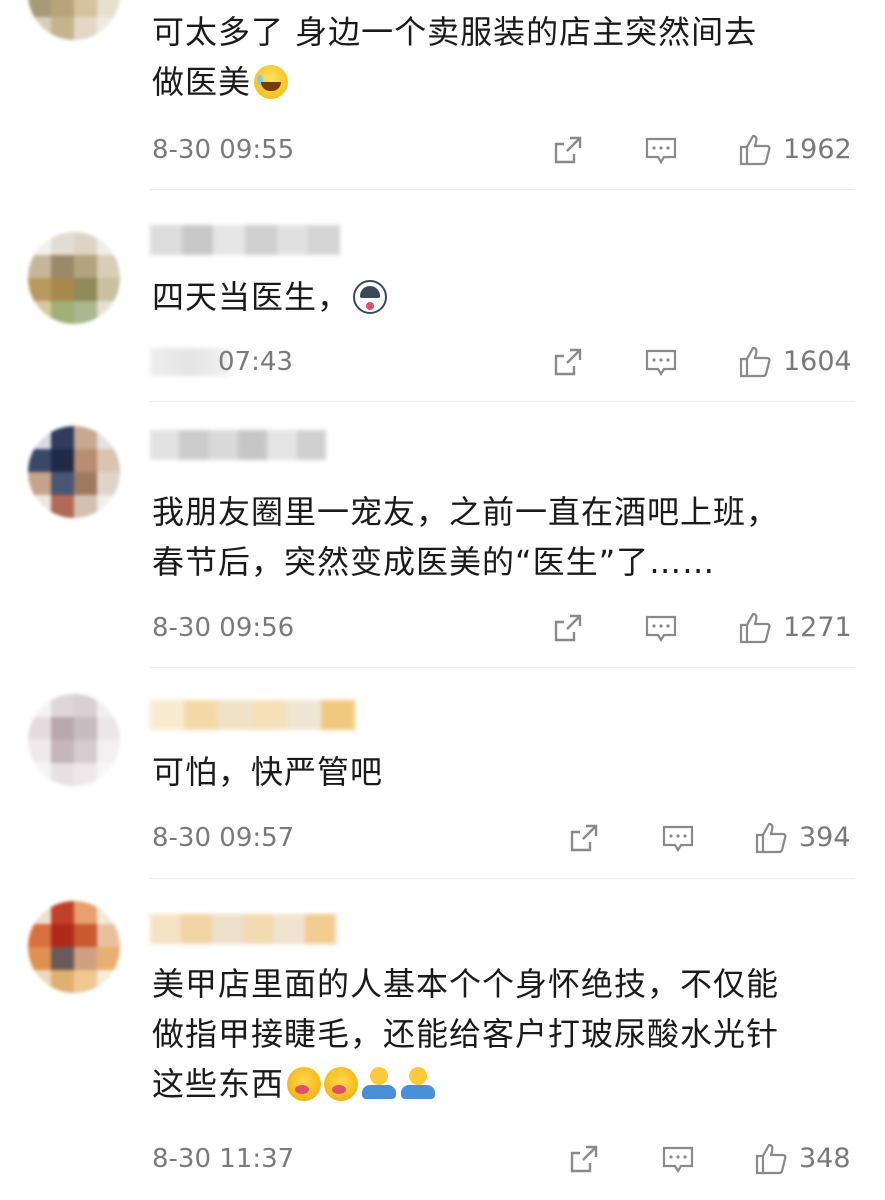 The width and height of the screenshot is (885, 1200). I want to click on comment-meta: 07:43 1604, so click(442, 362).